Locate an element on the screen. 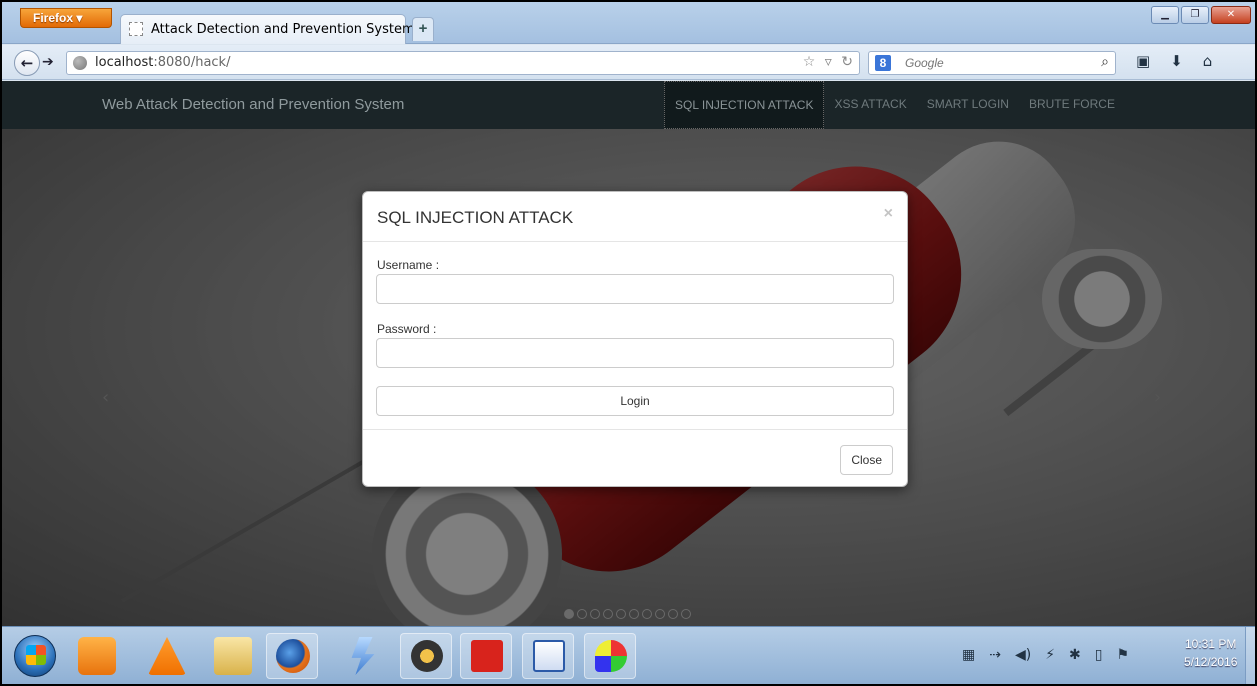  paint-taskbar-button is located at coordinates (610, 656).